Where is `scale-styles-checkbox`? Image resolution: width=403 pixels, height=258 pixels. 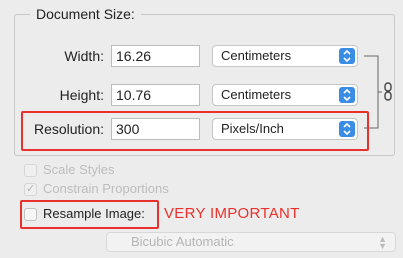
scale-styles-checkbox is located at coordinates (30, 170).